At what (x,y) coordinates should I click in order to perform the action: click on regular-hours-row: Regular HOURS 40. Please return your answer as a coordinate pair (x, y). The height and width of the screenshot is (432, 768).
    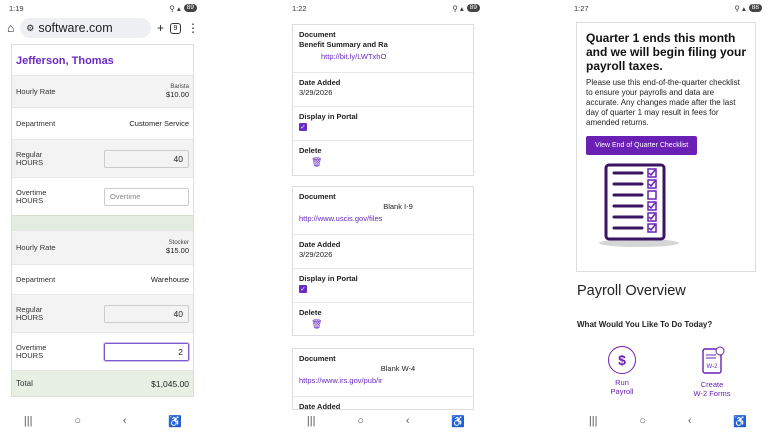
    Looking at the image, I should click on (102, 158).